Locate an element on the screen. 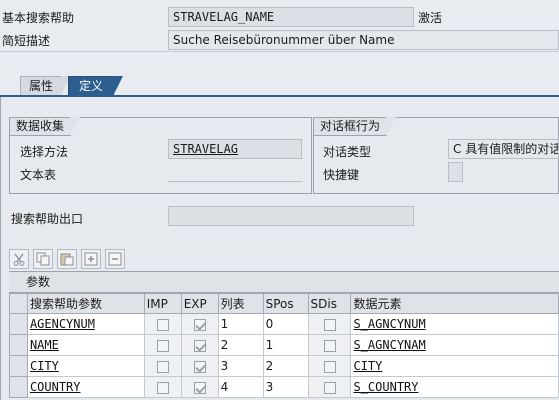 The image size is (559, 400). list-pos-value: 4 is located at coordinates (224, 387).